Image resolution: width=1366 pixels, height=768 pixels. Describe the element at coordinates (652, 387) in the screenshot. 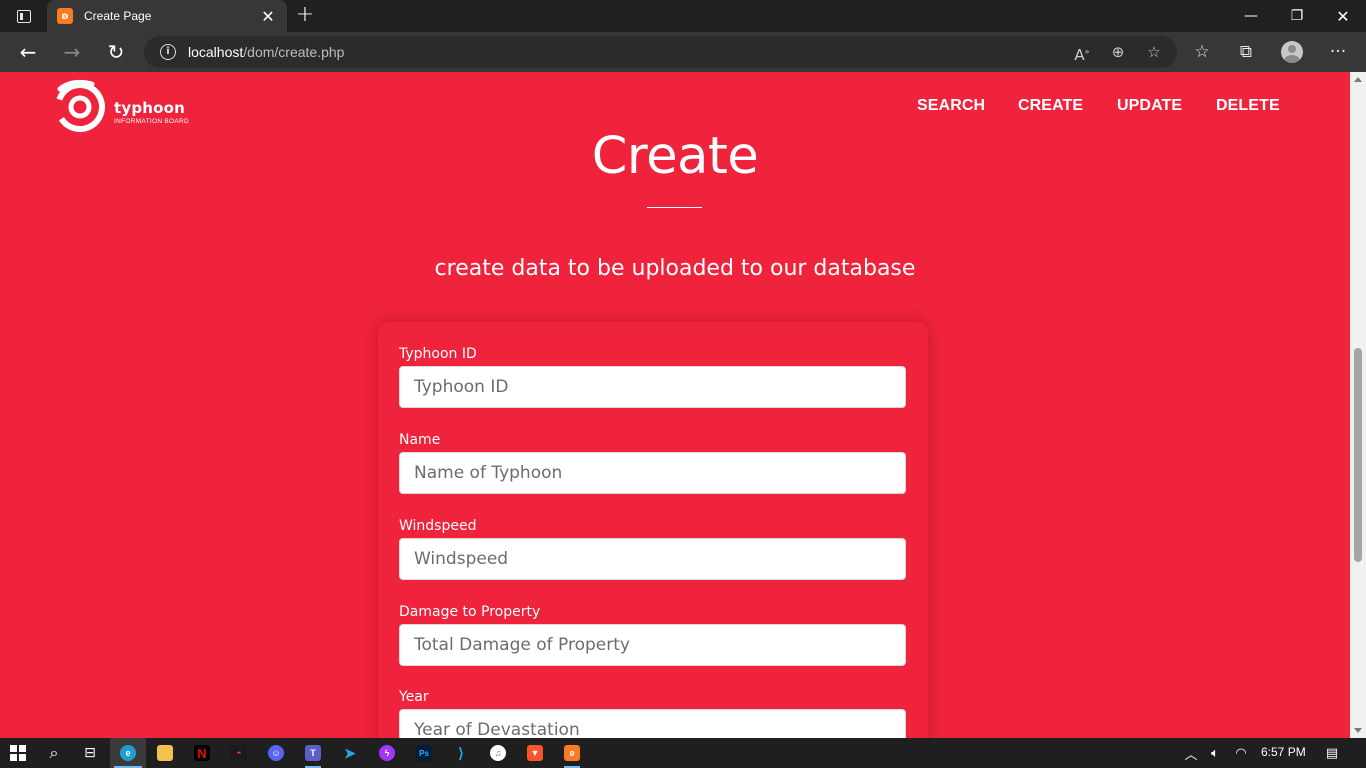

I see `typhoon-id-input` at that location.